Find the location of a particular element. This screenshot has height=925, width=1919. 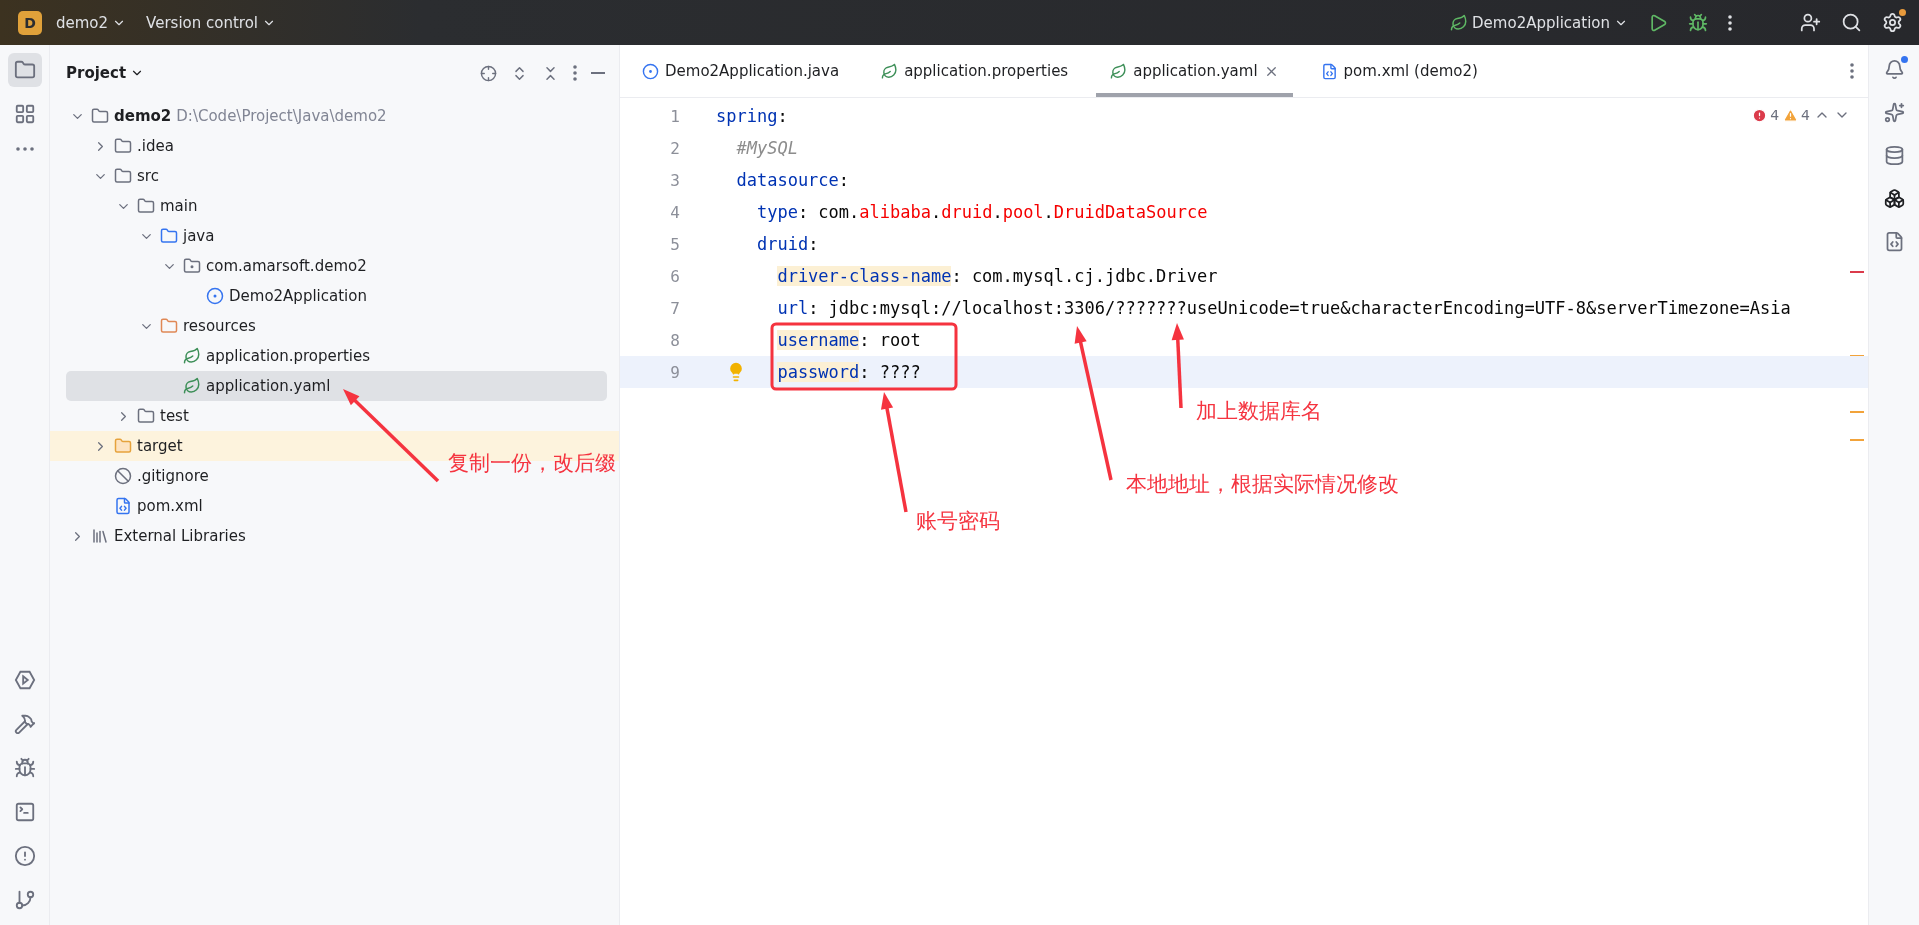

tree-item-label: src is located at coordinates (148, 176).